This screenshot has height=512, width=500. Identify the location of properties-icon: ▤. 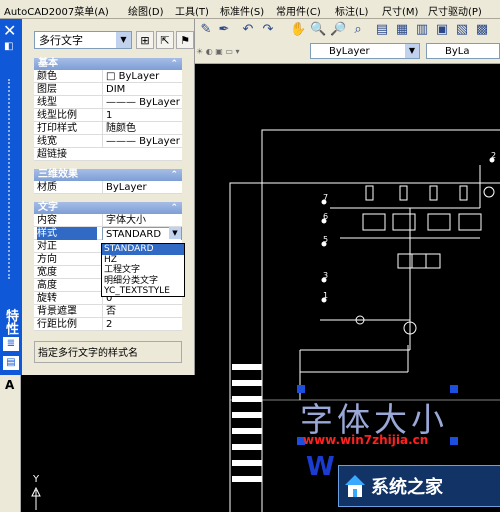
(382, 30).